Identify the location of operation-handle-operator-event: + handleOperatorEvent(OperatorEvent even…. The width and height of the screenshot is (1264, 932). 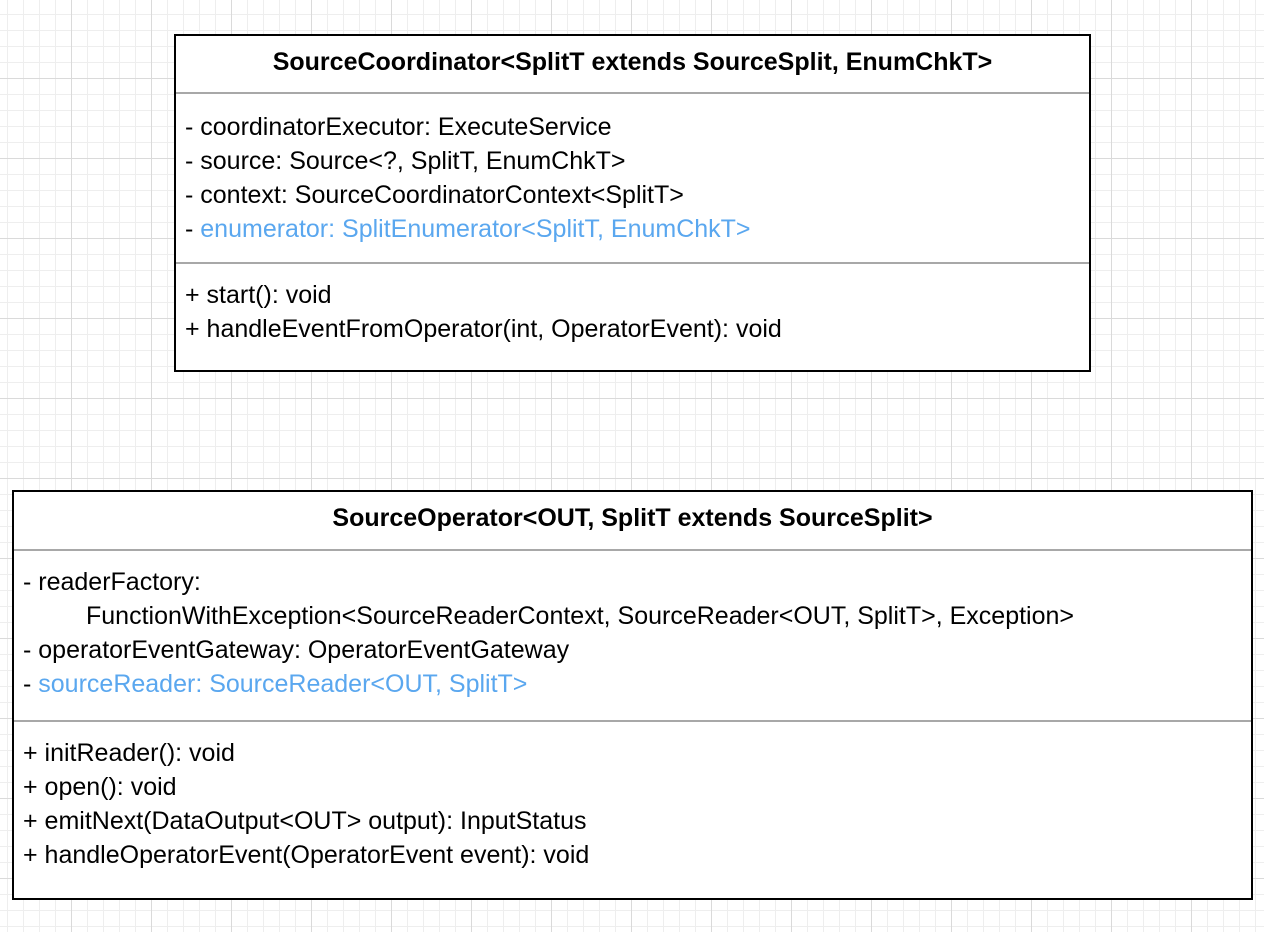
(306, 855).